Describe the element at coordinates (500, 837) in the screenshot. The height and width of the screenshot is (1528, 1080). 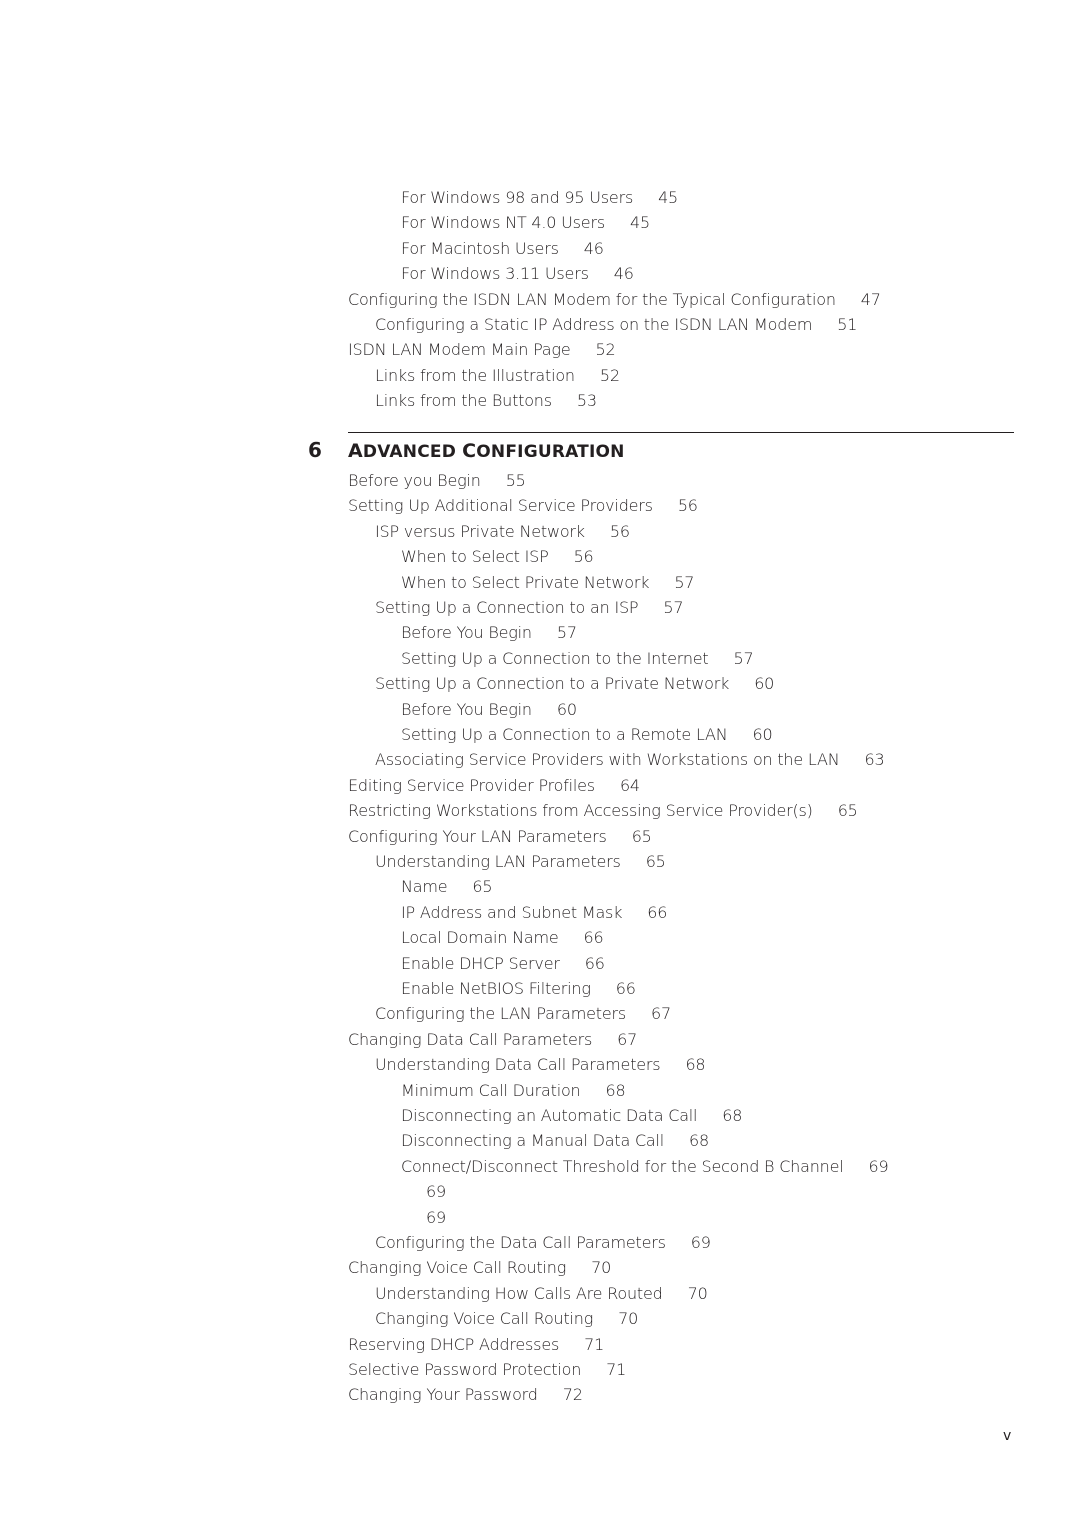
I see `toc-entry: Configuring Your LAN Parameters 65` at that location.